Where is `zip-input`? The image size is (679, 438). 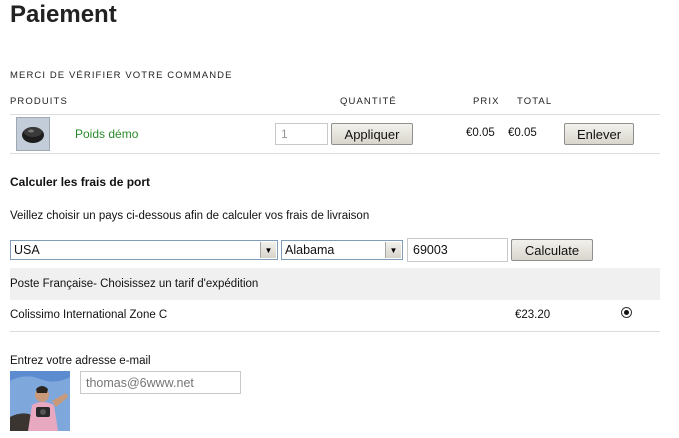
zip-input is located at coordinates (457, 250).